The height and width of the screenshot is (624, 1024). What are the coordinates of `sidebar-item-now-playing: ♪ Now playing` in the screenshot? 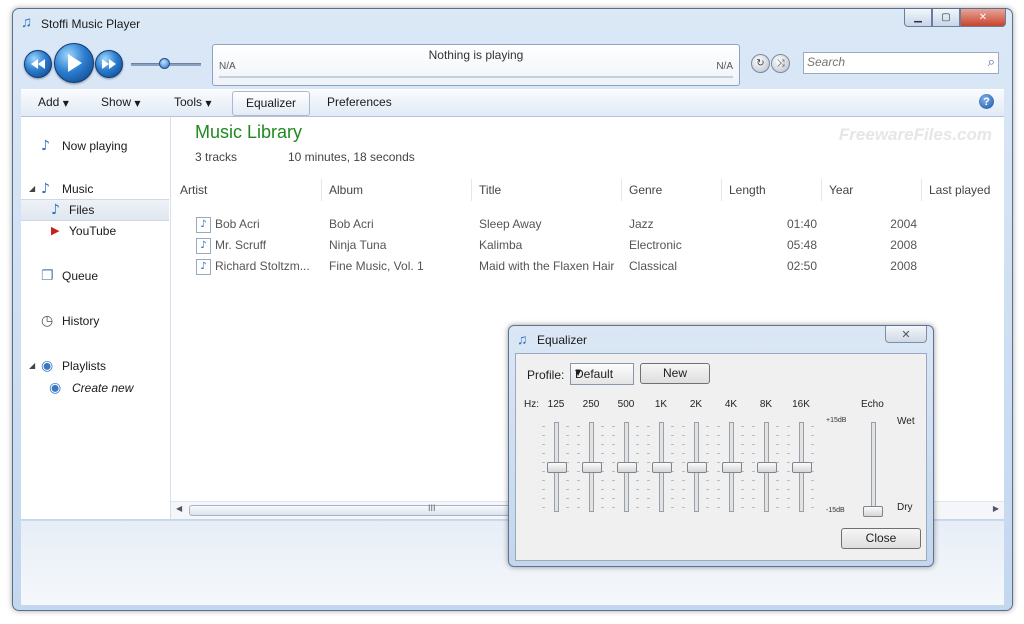 It's located at (95, 146).